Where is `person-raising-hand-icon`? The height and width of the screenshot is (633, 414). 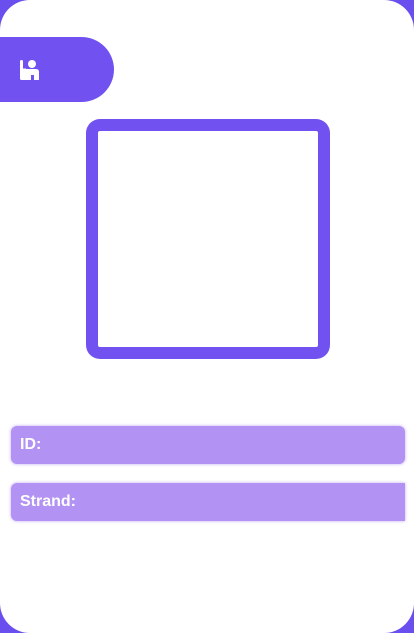
person-raising-hand-icon is located at coordinates (30, 70).